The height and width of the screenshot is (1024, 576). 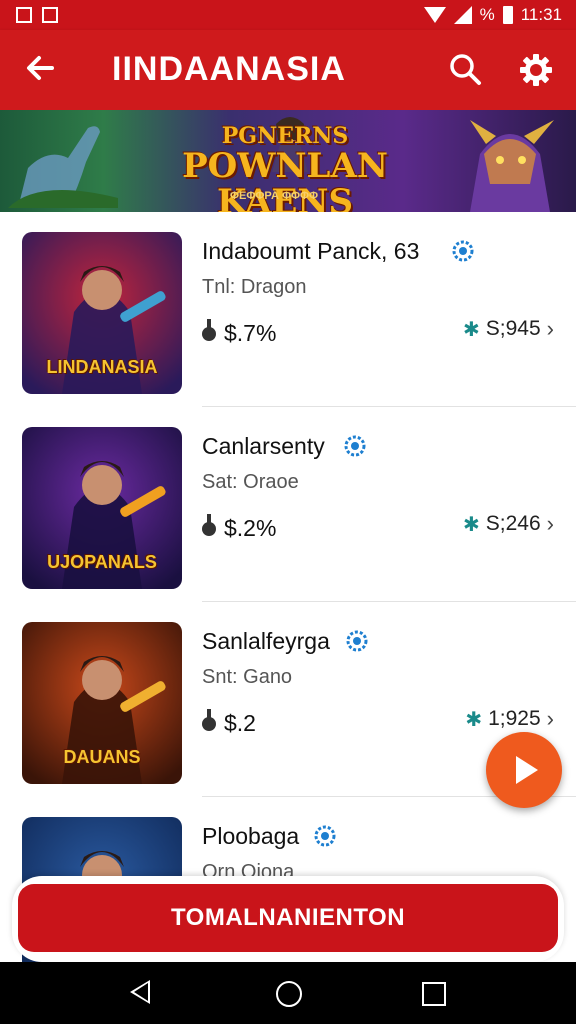 I want to click on app-bar: IINDAANASIA, so click(x=288, y=70).